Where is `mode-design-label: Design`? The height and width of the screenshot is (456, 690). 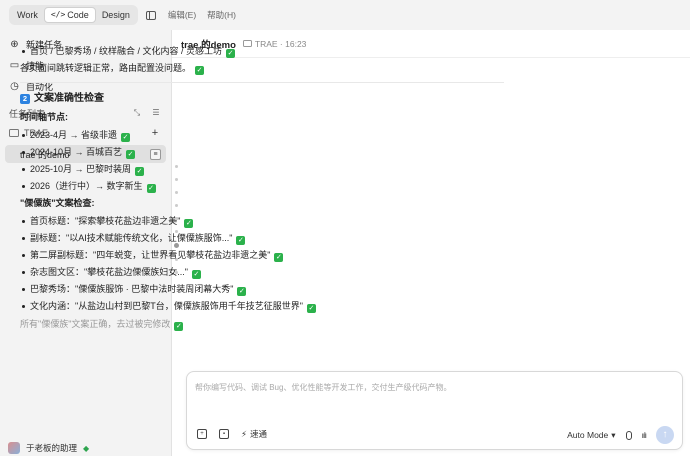 mode-design-label: Design is located at coordinates (115, 15).